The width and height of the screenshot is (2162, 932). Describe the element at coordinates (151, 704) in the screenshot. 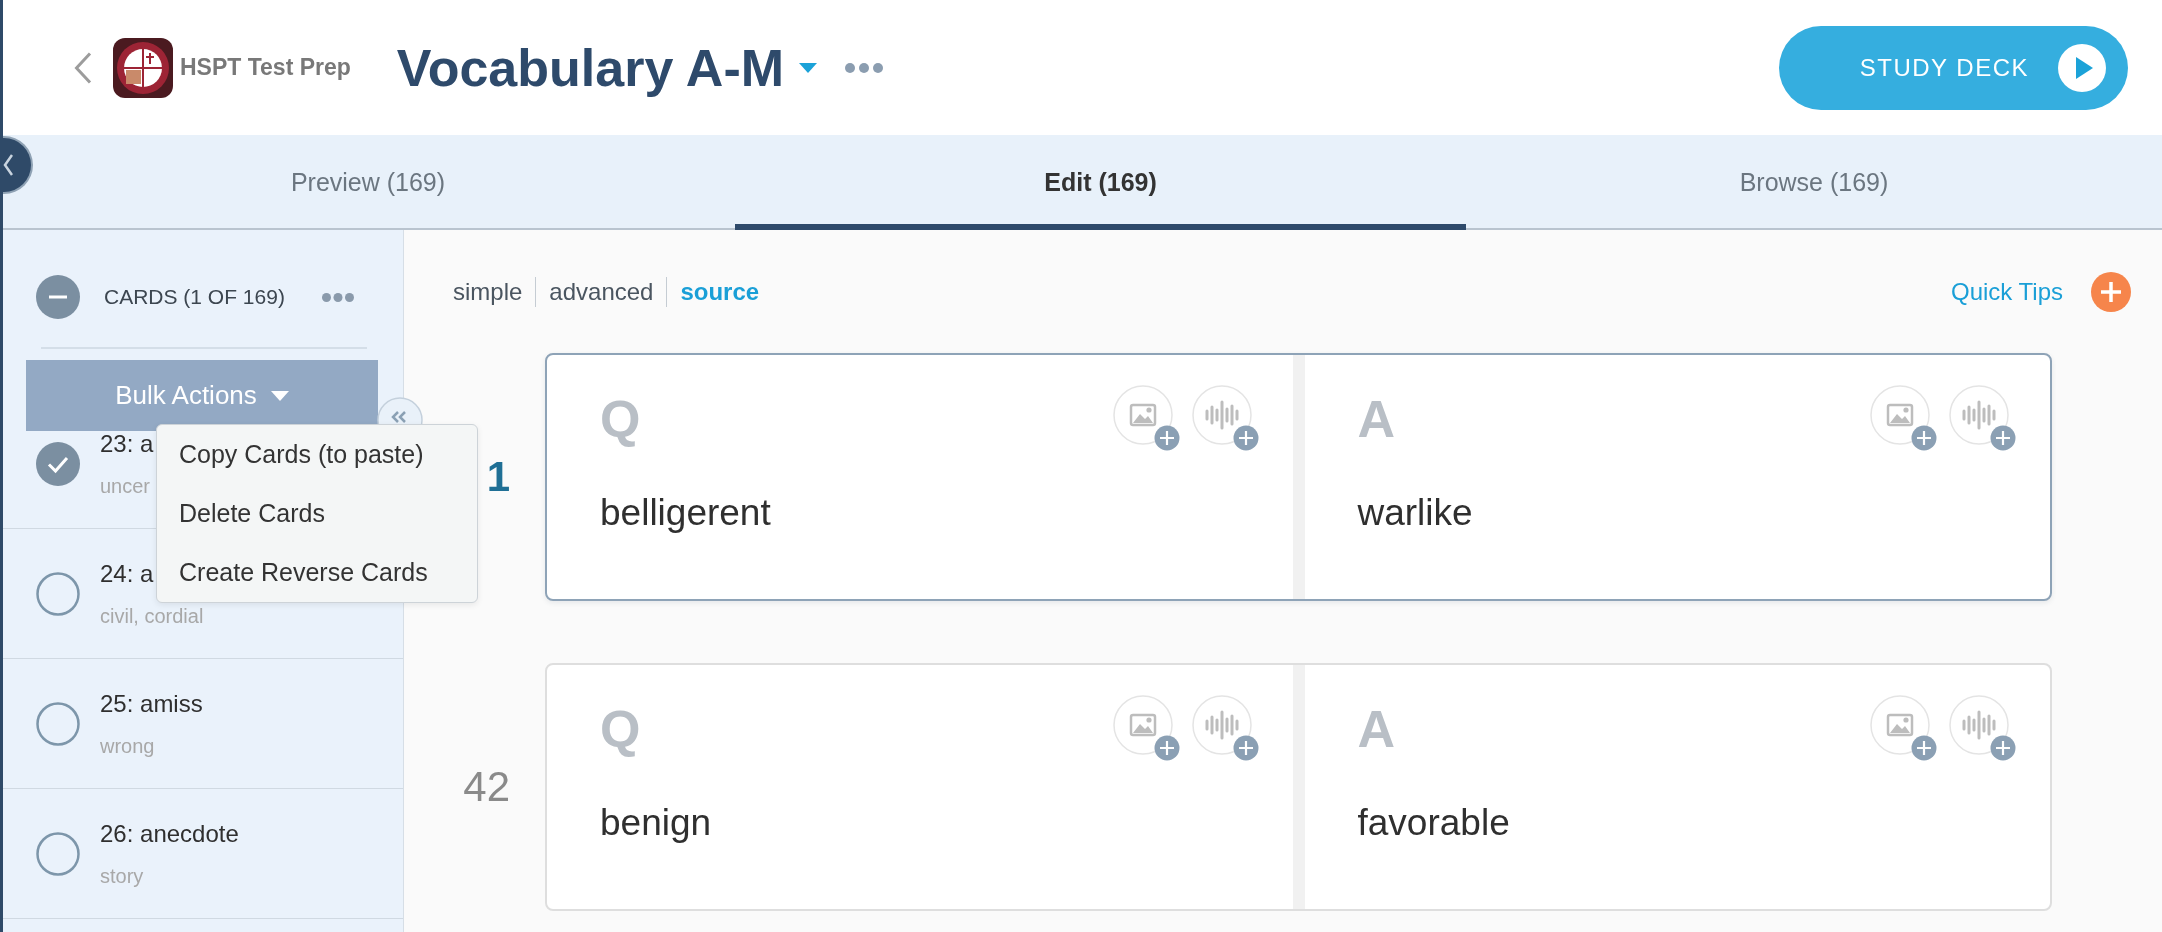

I see `card-title: 25: amiss` at that location.